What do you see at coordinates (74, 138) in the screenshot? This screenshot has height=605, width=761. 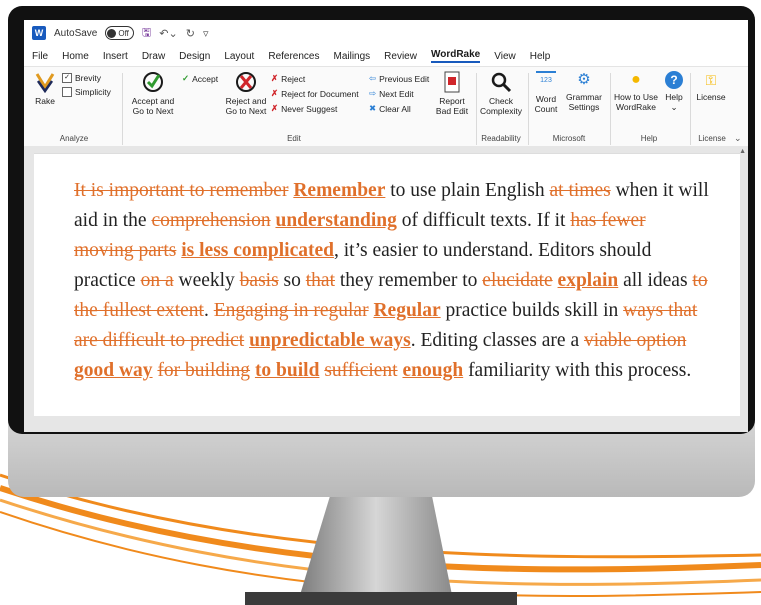 I see `group-analyze: Analyze` at bounding box center [74, 138].